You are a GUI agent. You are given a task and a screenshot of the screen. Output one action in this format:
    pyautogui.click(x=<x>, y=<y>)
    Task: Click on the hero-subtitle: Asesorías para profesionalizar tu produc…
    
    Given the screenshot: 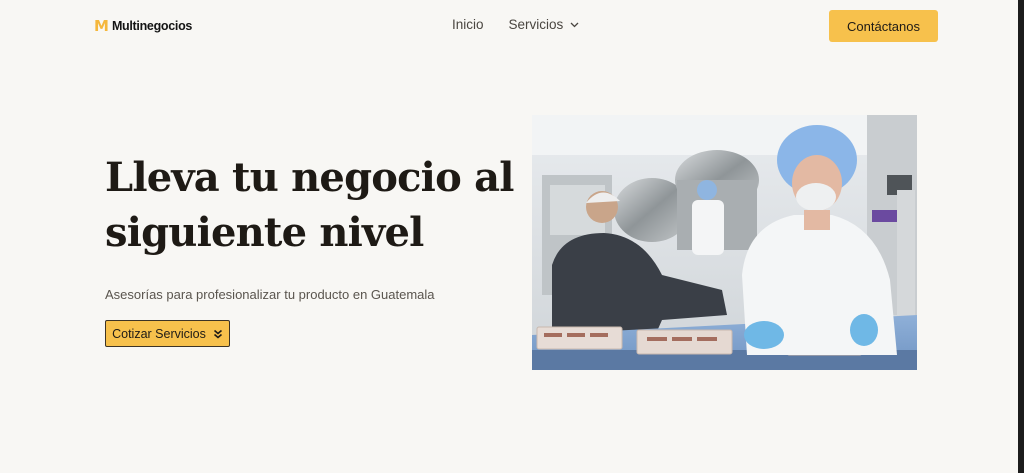 What is the action you would take?
    pyautogui.click(x=270, y=294)
    